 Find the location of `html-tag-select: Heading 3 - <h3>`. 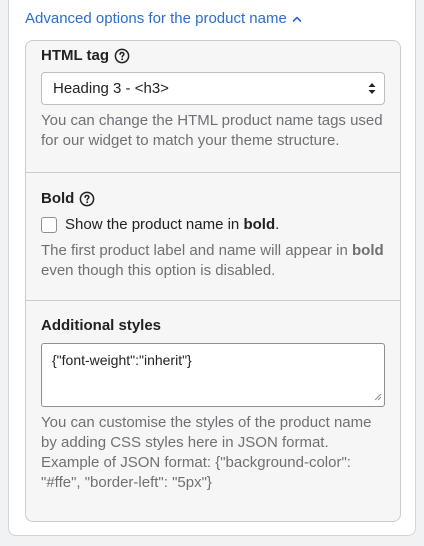

html-tag-select: Heading 3 - <h3> is located at coordinates (213, 88).